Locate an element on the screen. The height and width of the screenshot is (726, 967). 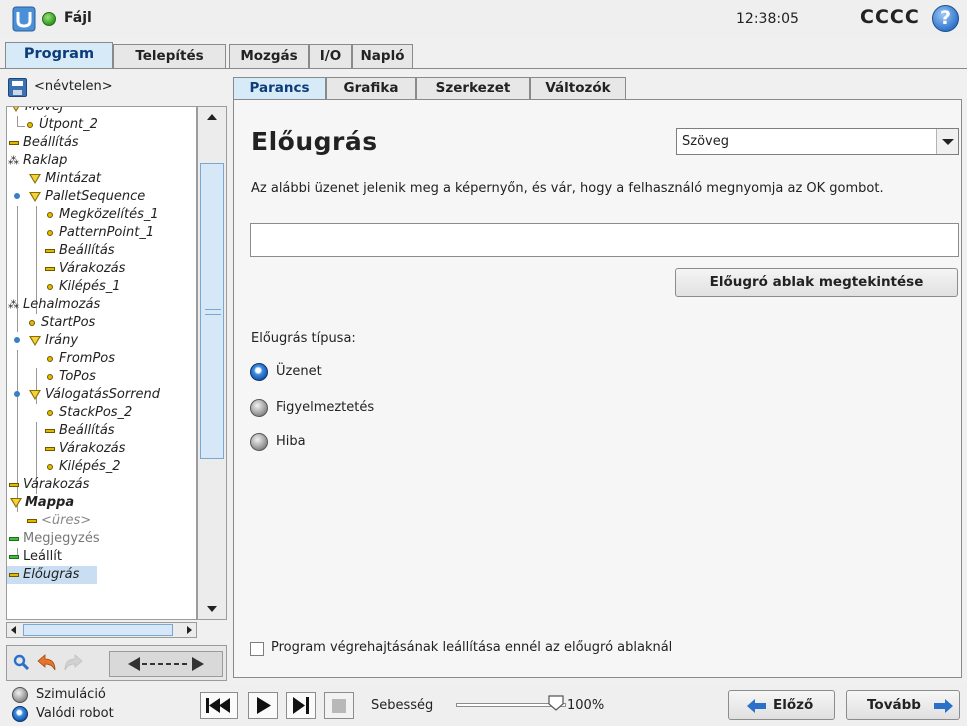
tree-horizontal-scrollbar is located at coordinates (101, 630).